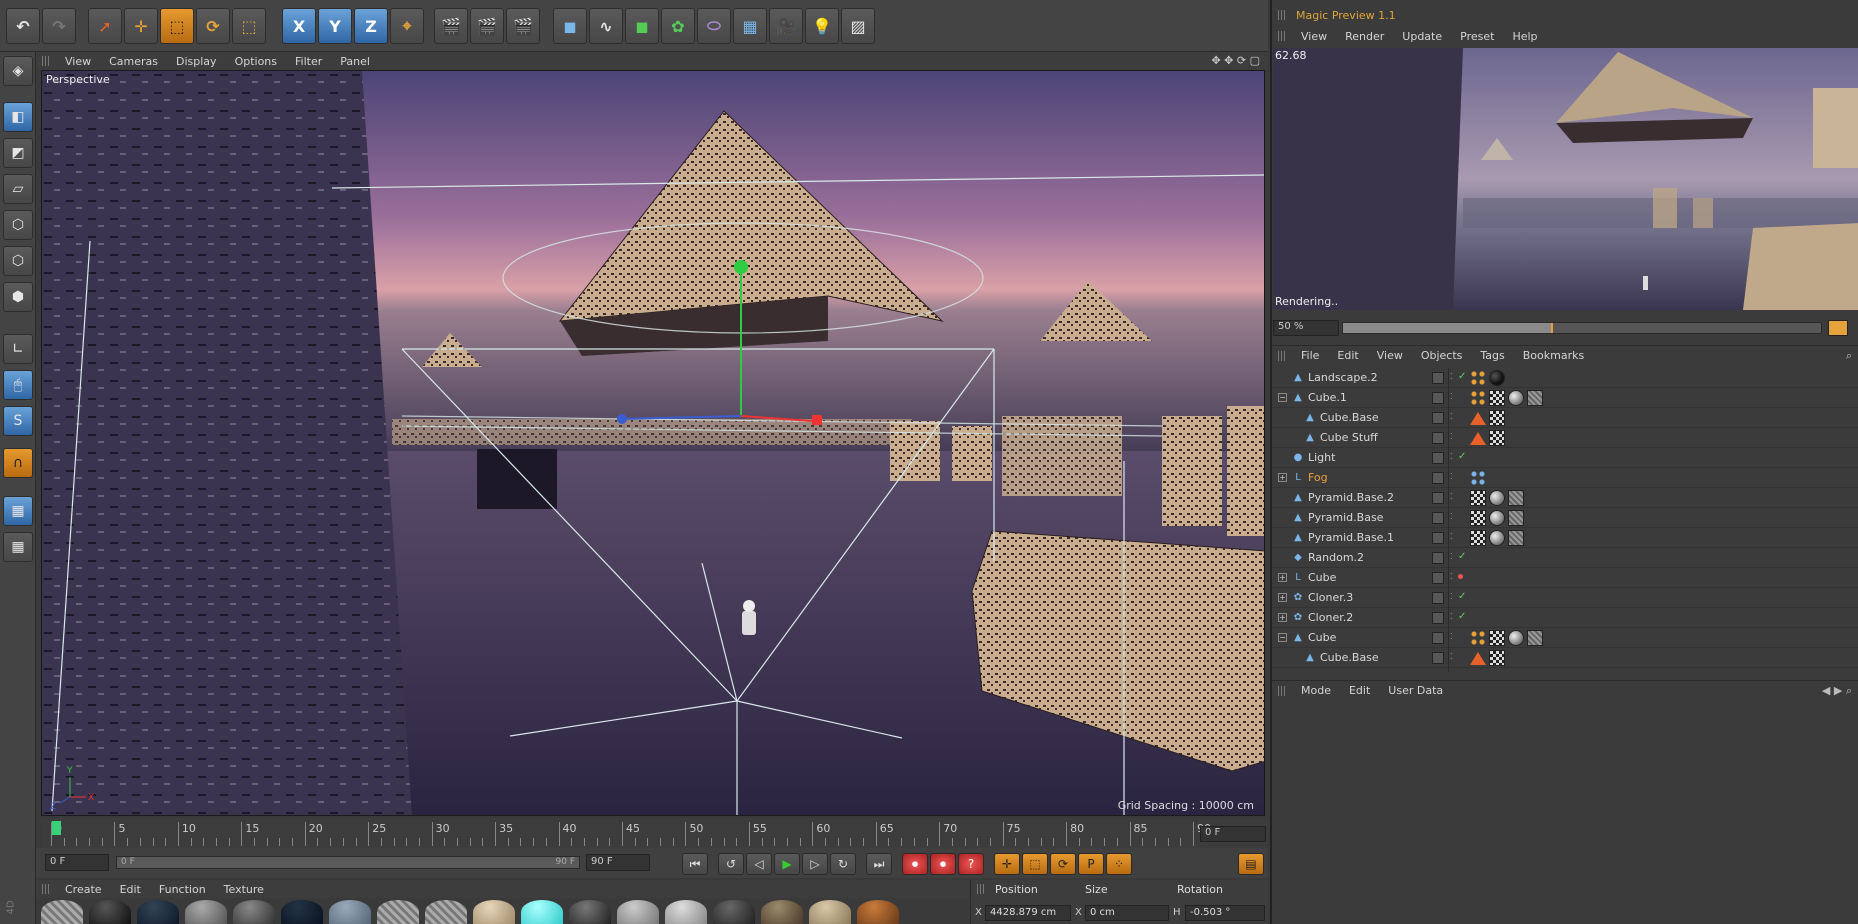 Image resolution: width=1858 pixels, height=924 pixels. What do you see at coordinates (335, 26) in the screenshot?
I see `y-axis-lock: Y` at bounding box center [335, 26].